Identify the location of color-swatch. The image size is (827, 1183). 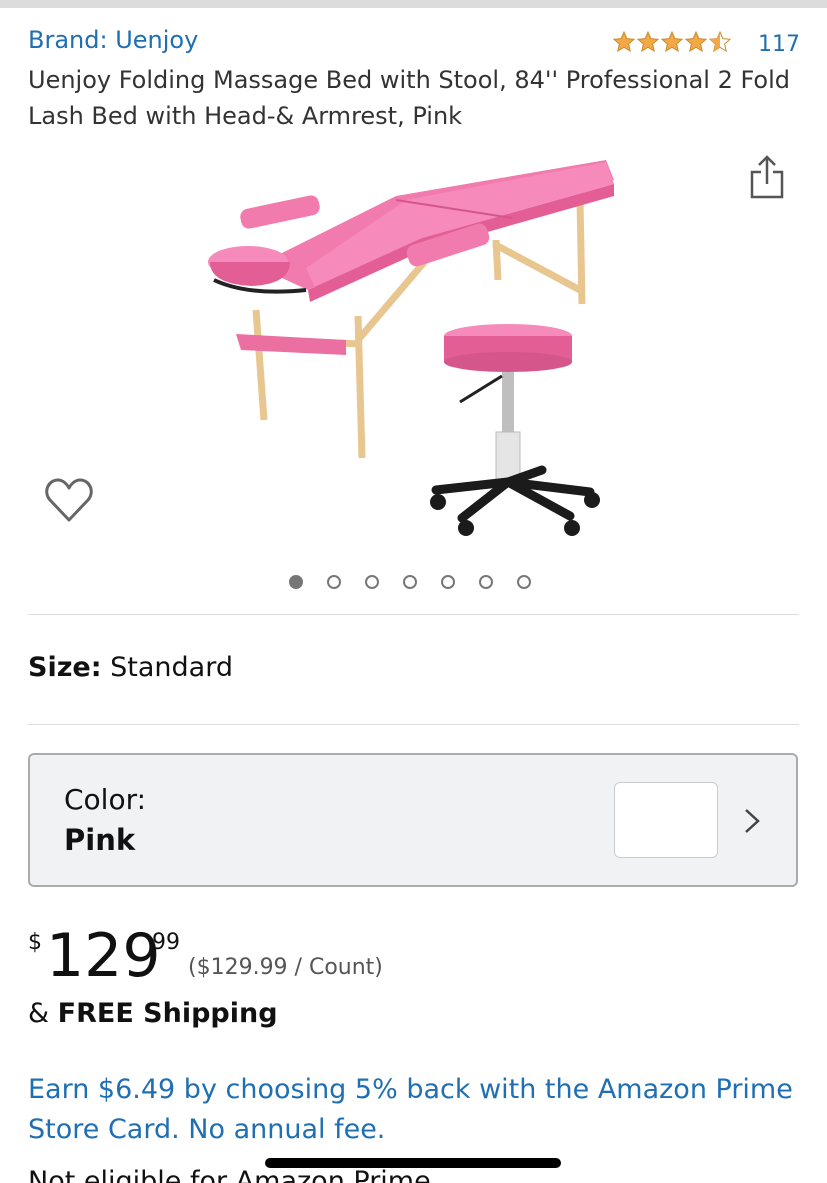
(666, 820).